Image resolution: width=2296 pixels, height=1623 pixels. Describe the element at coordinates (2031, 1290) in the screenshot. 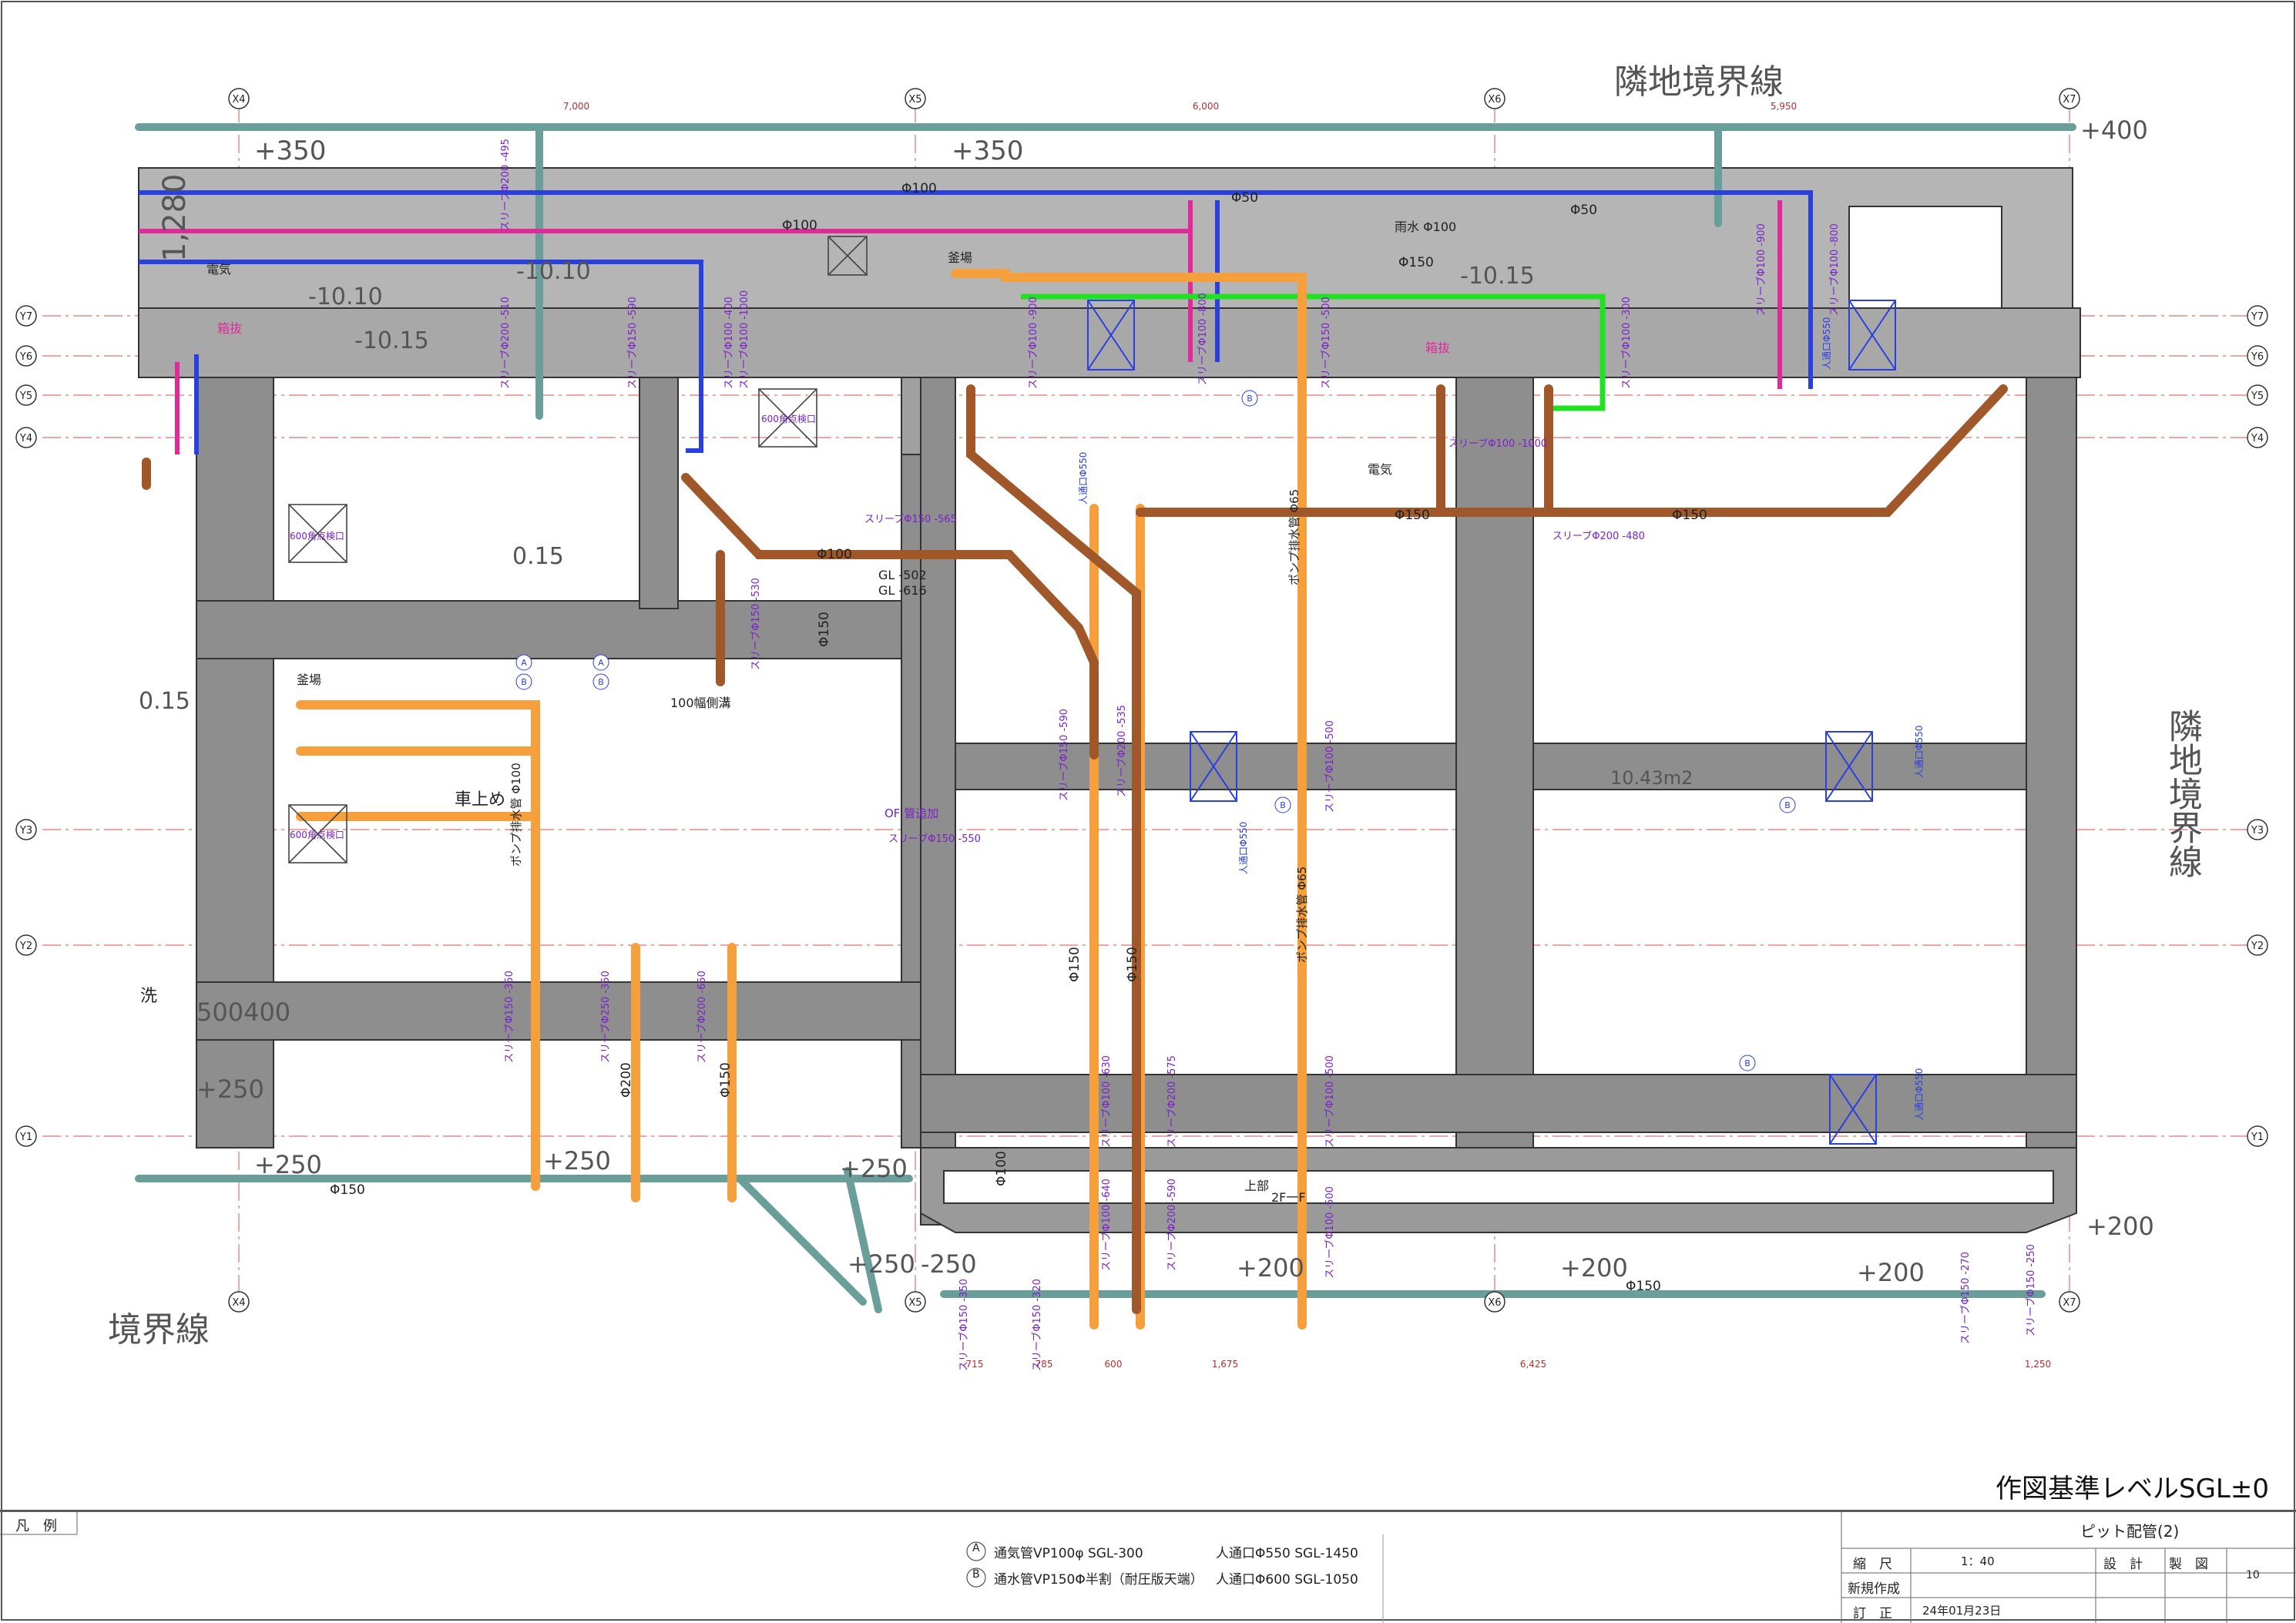

I see `sleeve-label: スリーブΦ150 -250` at that location.